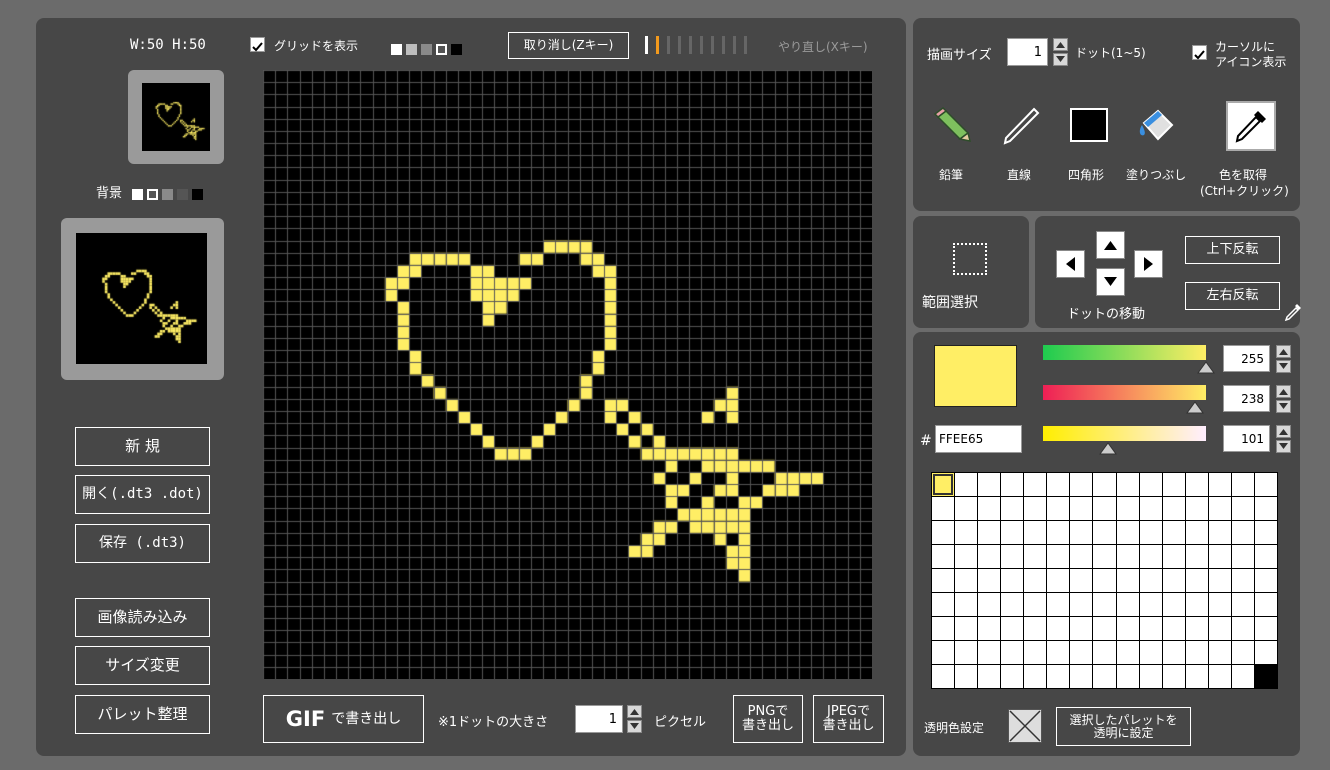 The image size is (1330, 770). I want to click on open-button: 開く(.dt3 .dot), so click(142, 494).